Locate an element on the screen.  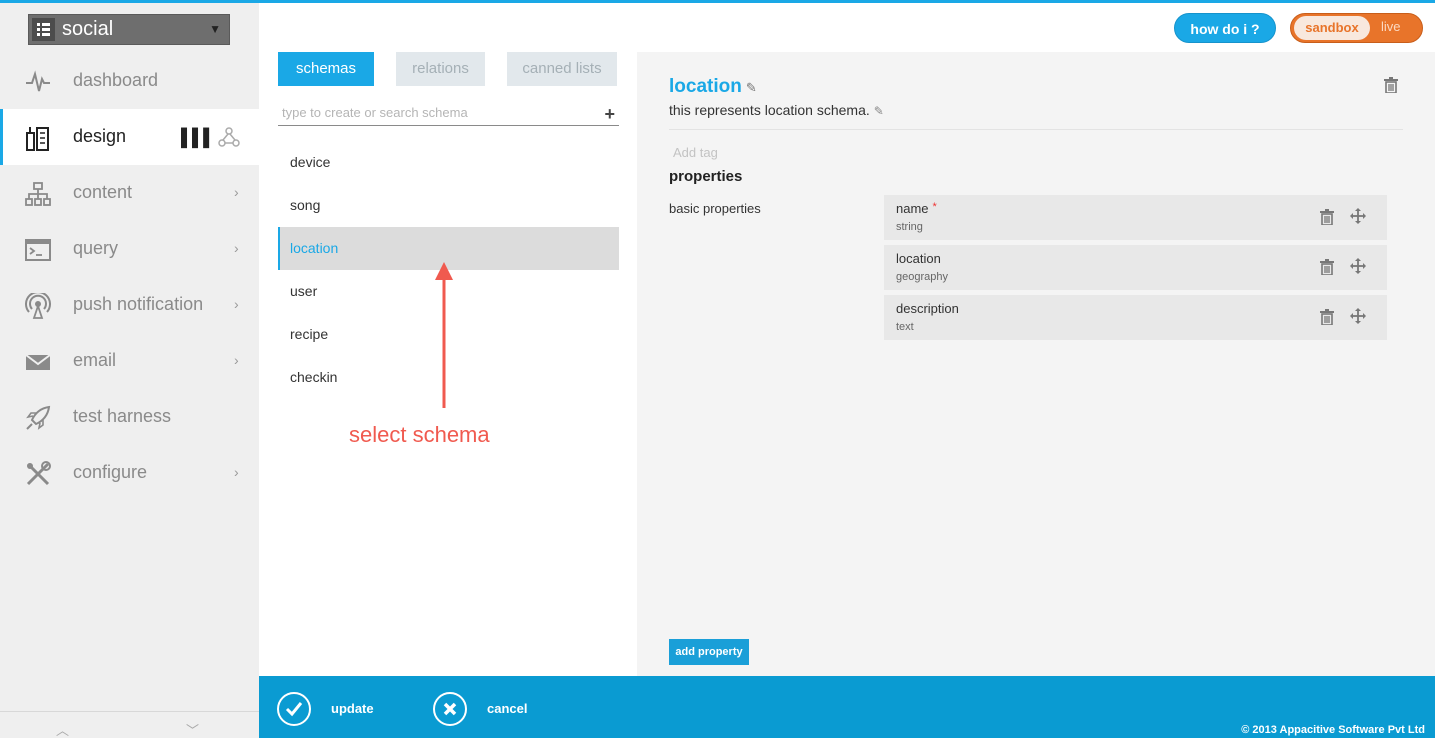
broadcast-icon is located at coordinates (38, 306).